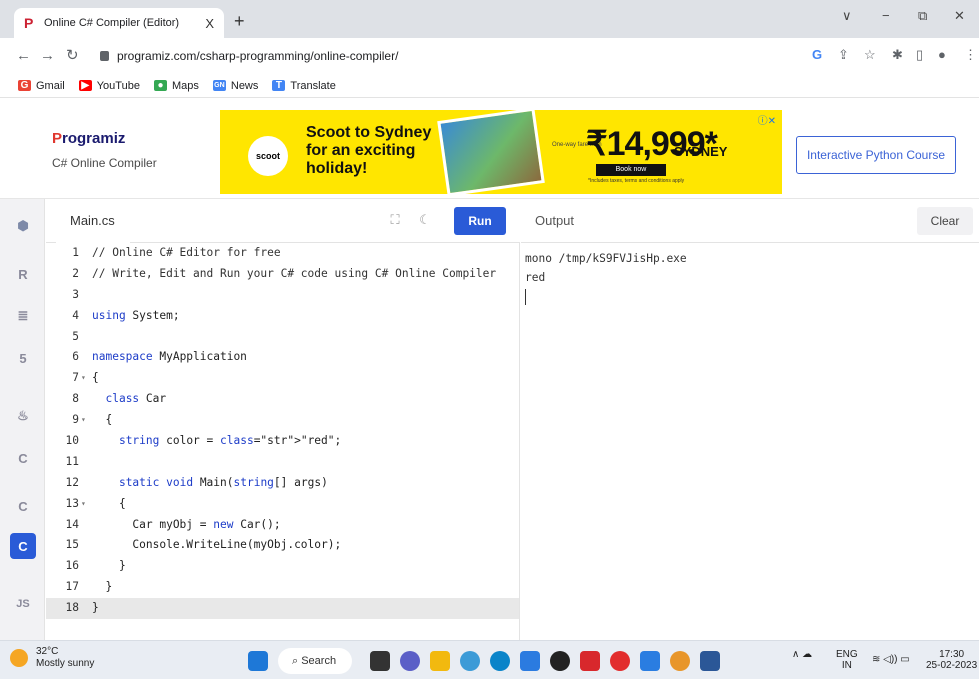 This screenshot has width=979, height=679. I want to click on code-text: }, so click(95, 608).